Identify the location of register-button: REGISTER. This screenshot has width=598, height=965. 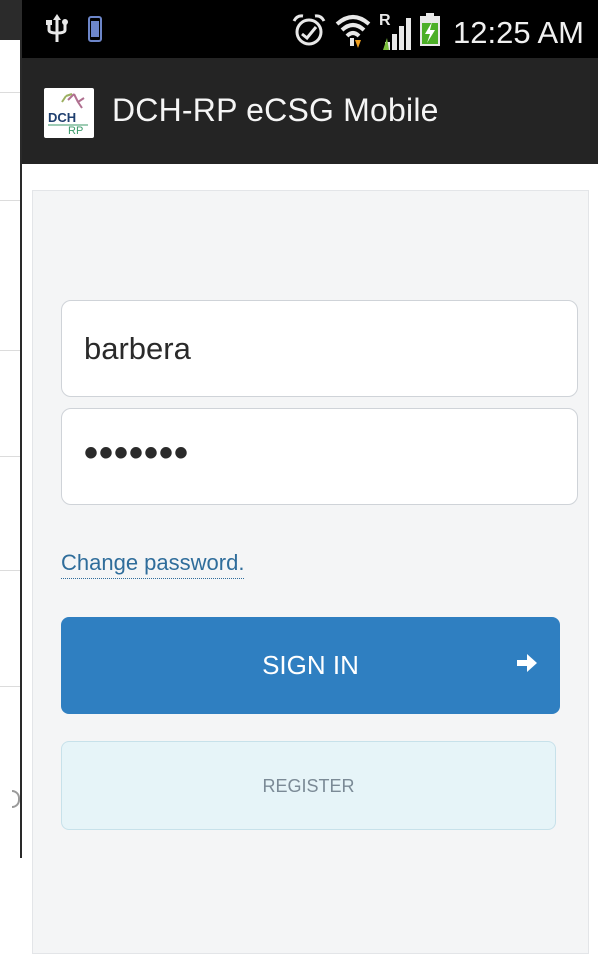
(308, 785).